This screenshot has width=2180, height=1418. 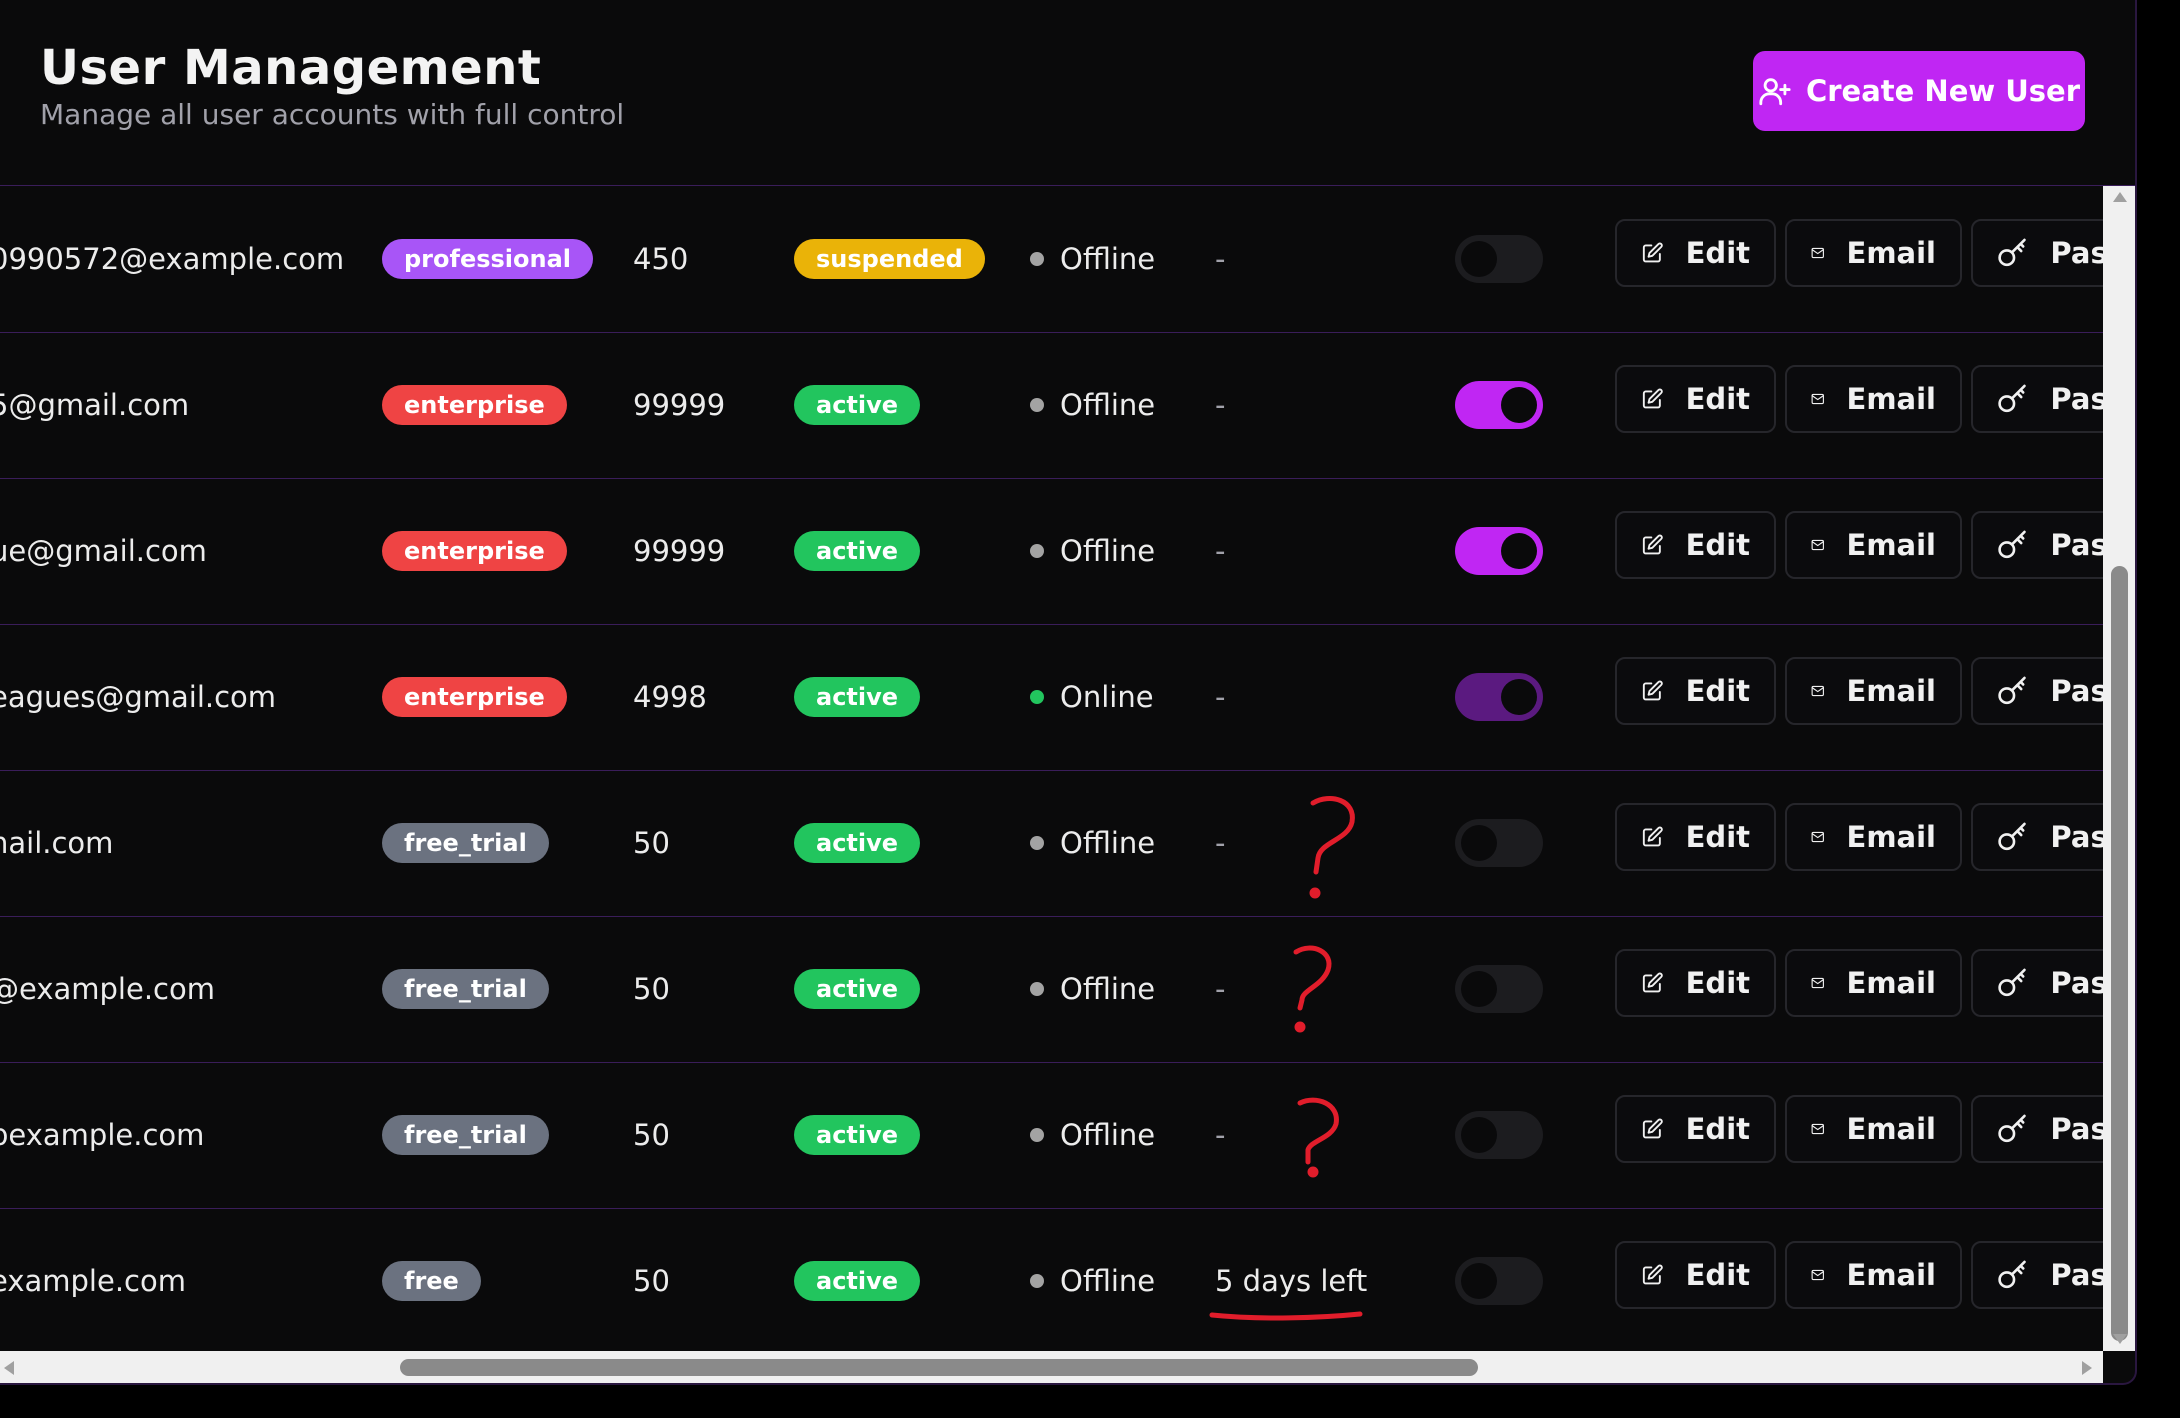 What do you see at coordinates (1300, 1027) in the screenshot?
I see `question-mark-2-dot` at bounding box center [1300, 1027].